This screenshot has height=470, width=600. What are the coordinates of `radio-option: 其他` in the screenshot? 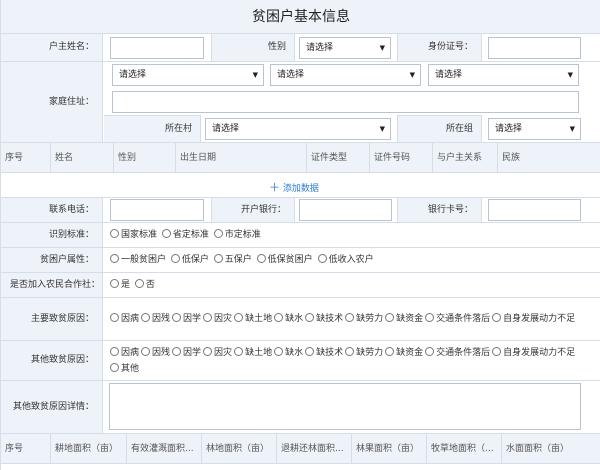 It's located at (124, 369).